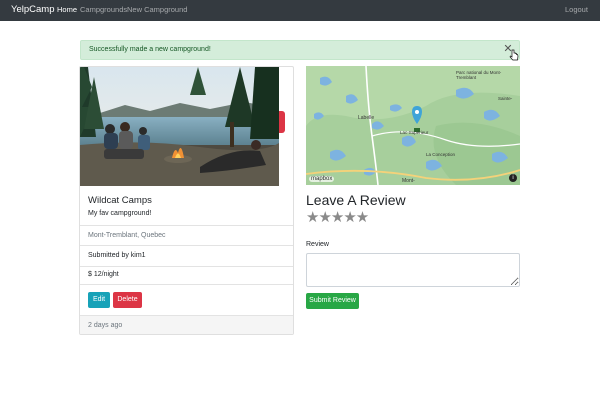 This screenshot has height=405, width=600. What do you see at coordinates (505, 98) in the screenshot?
I see `map-label-sainte: Sainte-` at bounding box center [505, 98].